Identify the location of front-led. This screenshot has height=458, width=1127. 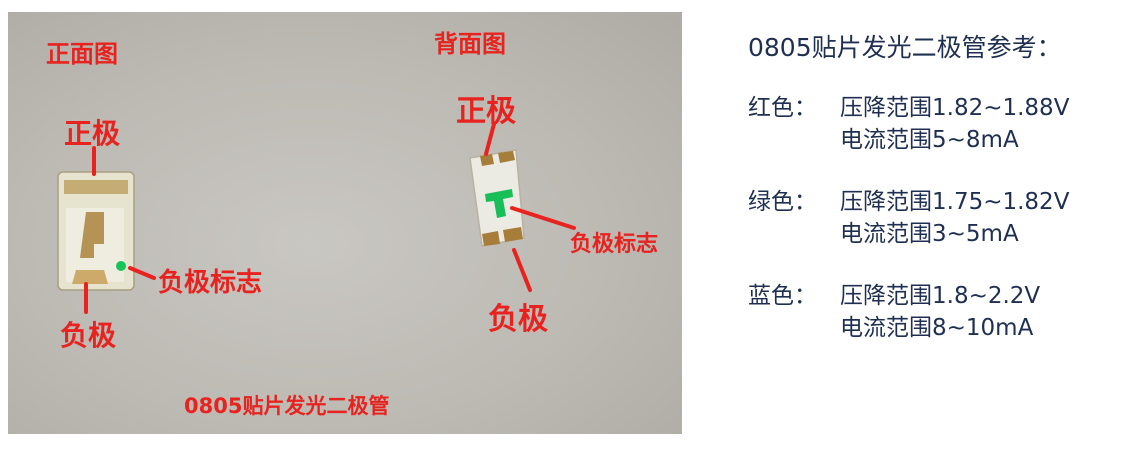
(96, 231).